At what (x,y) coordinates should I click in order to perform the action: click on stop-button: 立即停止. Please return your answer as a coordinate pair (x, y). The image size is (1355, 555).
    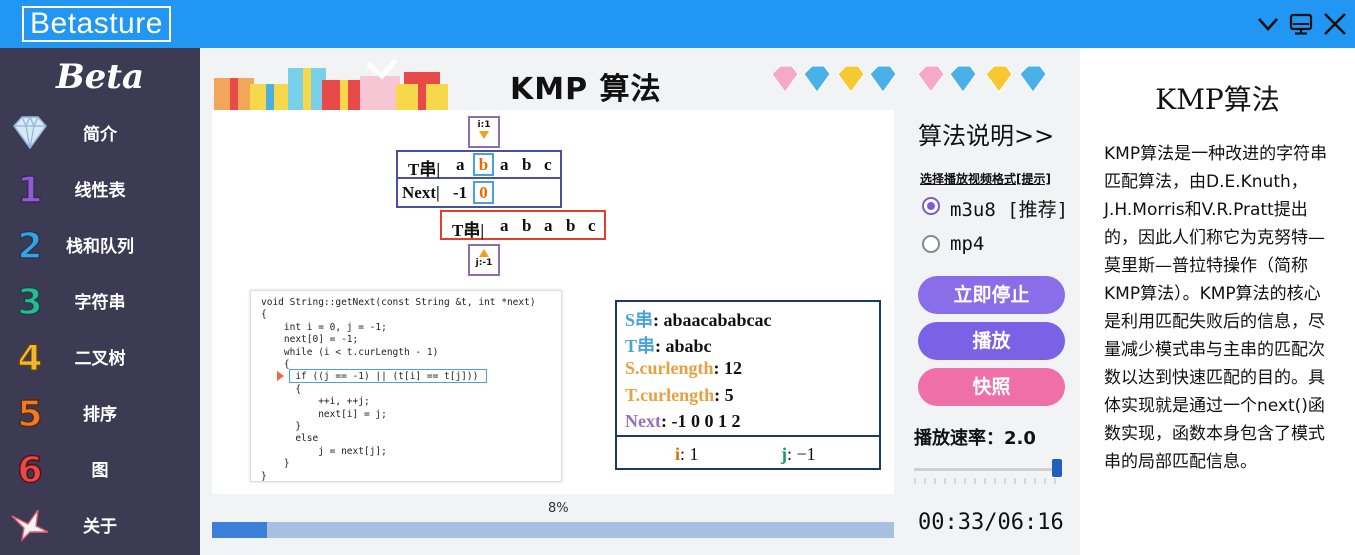
    Looking at the image, I should click on (991, 295).